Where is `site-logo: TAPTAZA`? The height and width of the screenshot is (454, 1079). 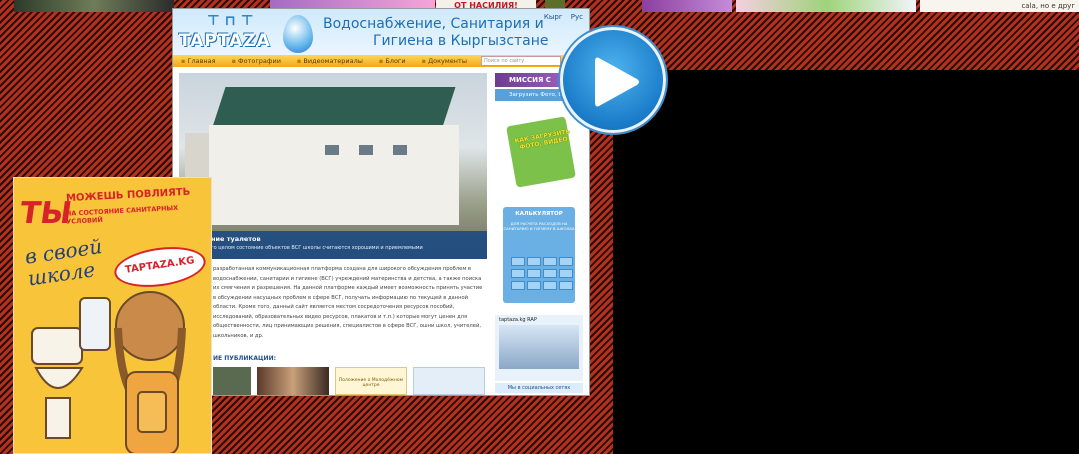 site-logo: TAPTAZA is located at coordinates (225, 41).